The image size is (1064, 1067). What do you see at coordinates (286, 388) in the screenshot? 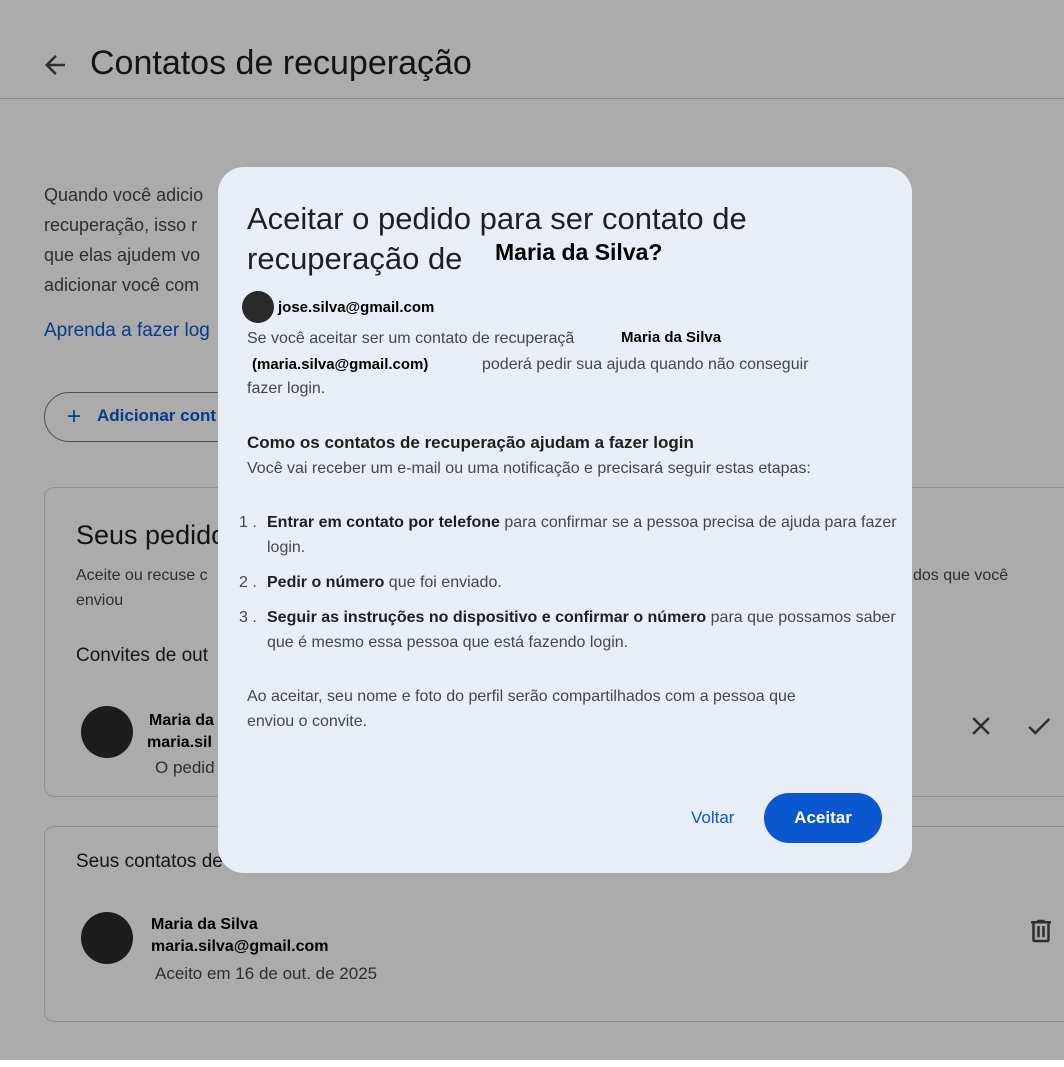
I see `dialog-paragraph-line3: fazer login.` at bounding box center [286, 388].